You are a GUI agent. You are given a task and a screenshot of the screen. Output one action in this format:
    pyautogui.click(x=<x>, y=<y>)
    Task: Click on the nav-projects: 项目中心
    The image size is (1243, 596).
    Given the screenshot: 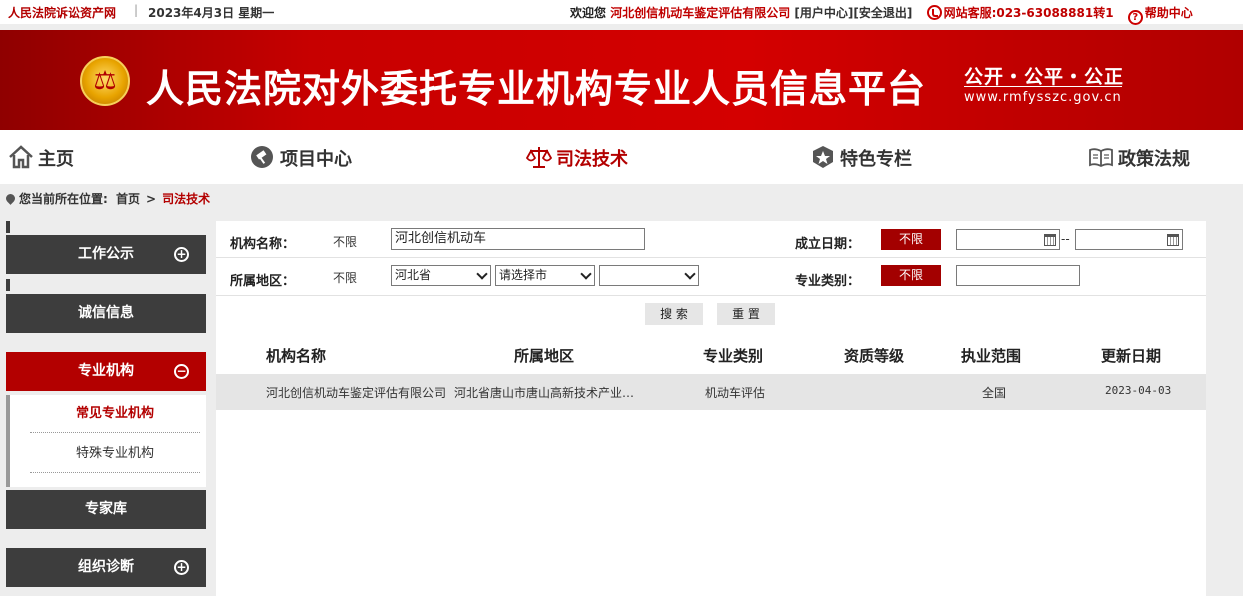 What is the action you would take?
    pyautogui.click(x=301, y=158)
    